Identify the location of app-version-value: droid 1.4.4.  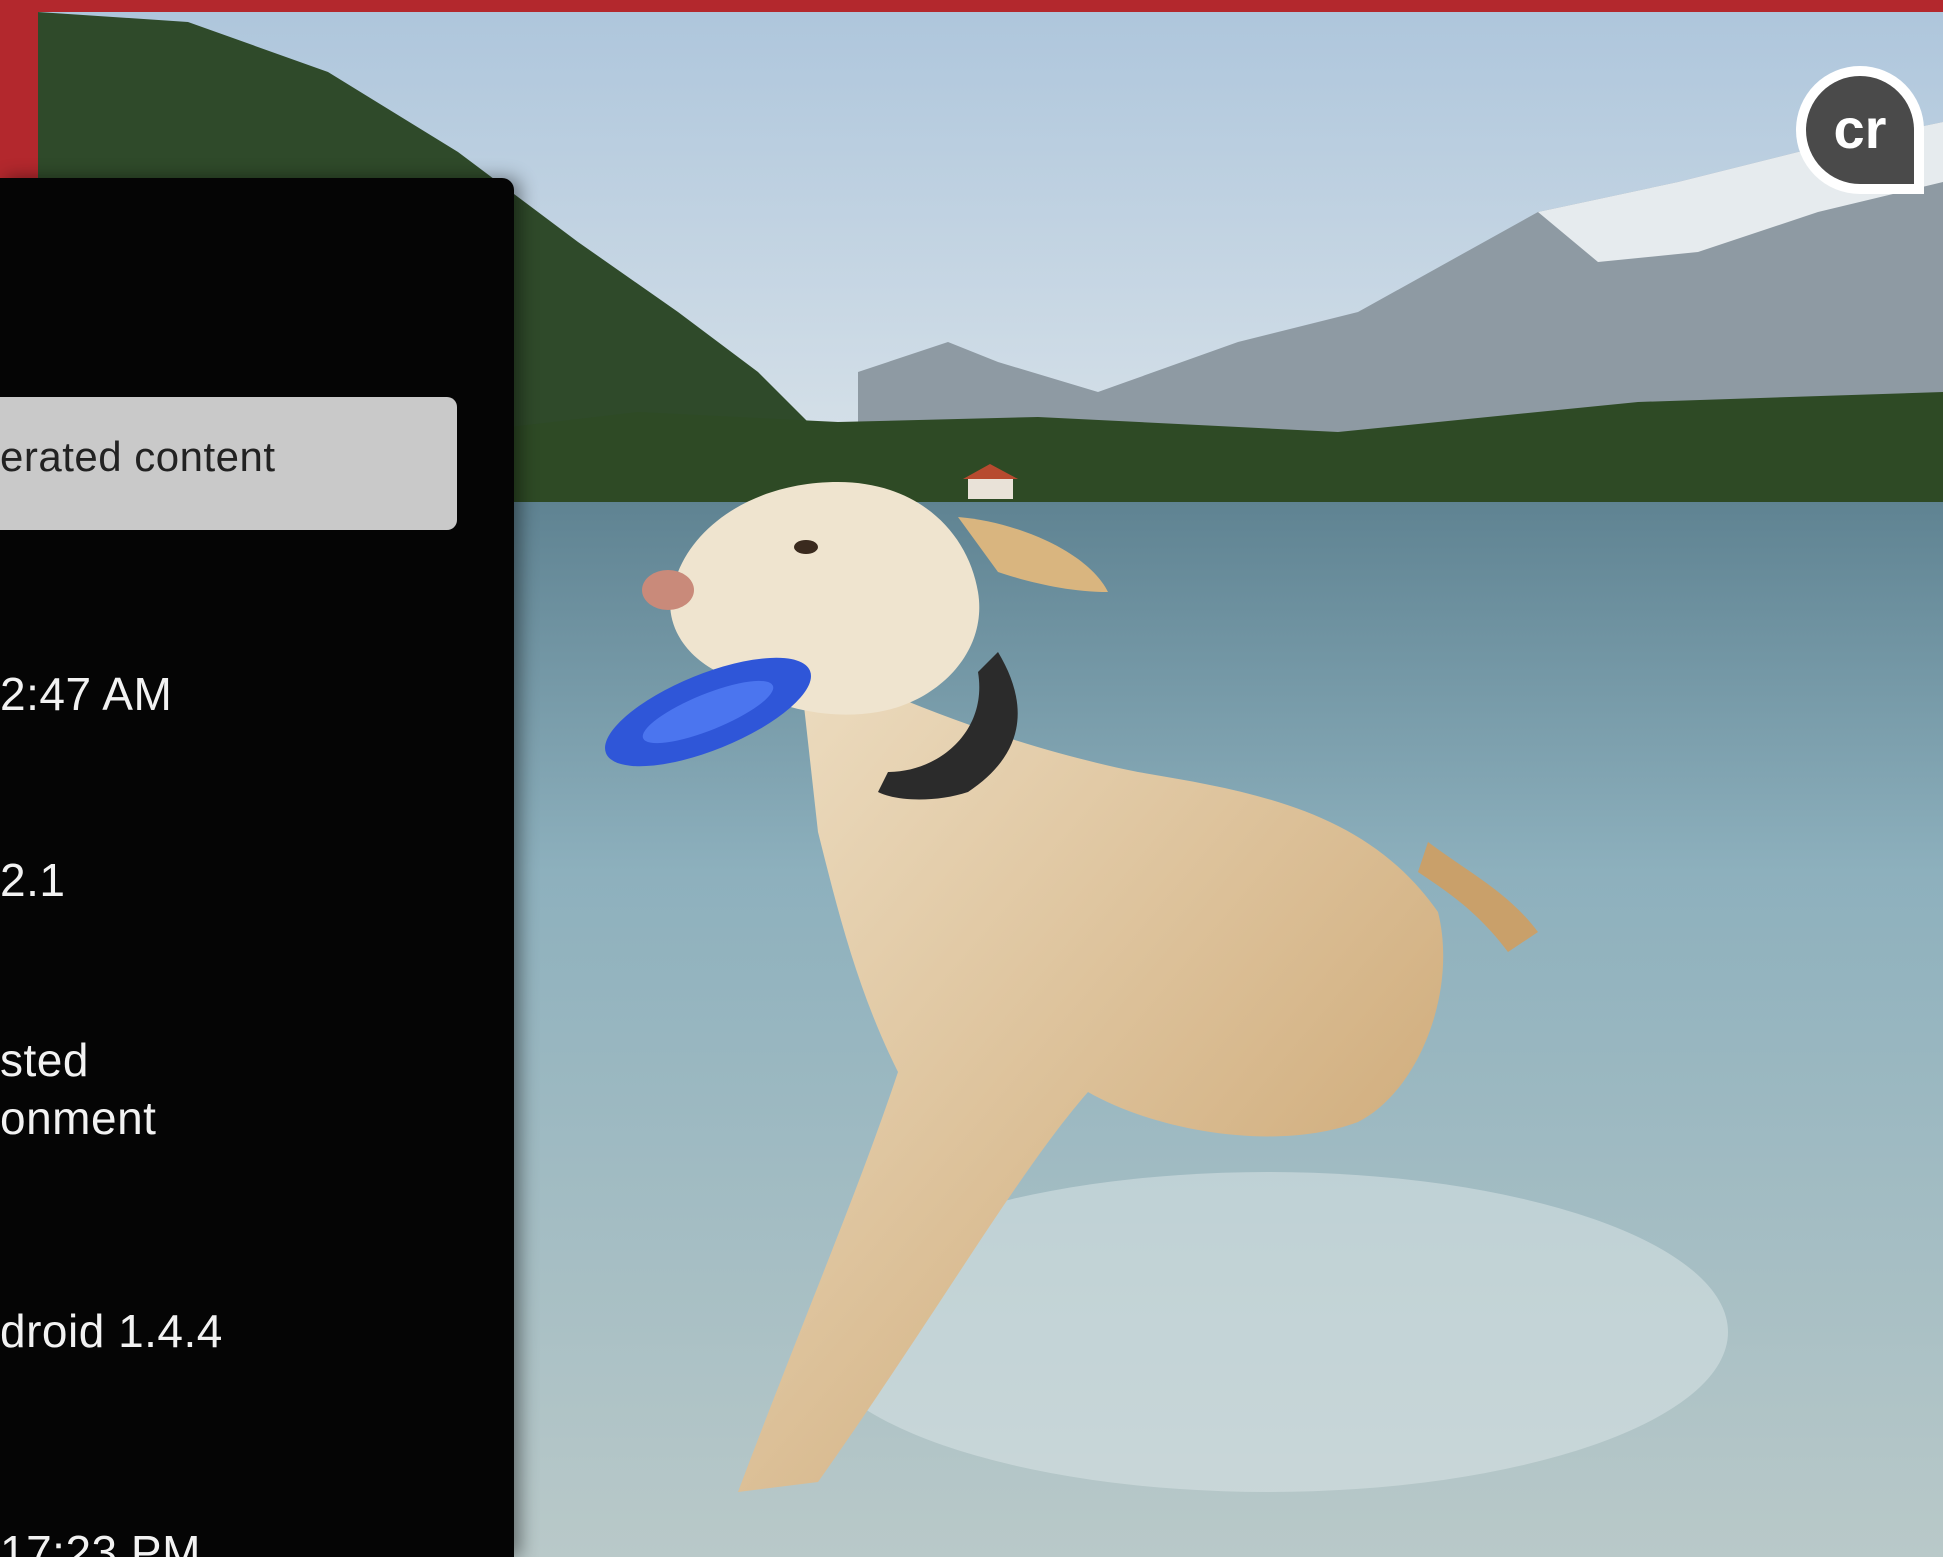
(111, 1331).